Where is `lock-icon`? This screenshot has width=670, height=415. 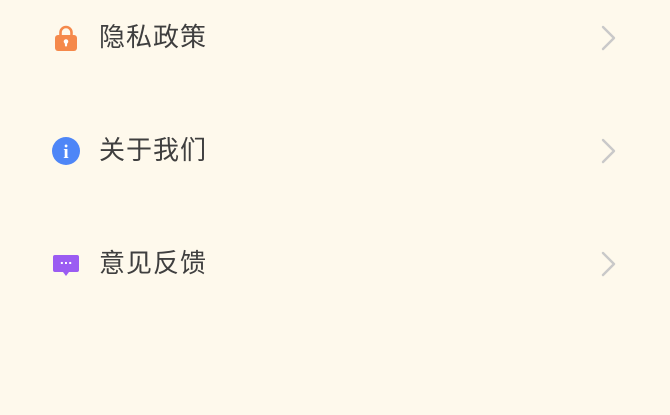
lock-icon is located at coordinates (66, 38).